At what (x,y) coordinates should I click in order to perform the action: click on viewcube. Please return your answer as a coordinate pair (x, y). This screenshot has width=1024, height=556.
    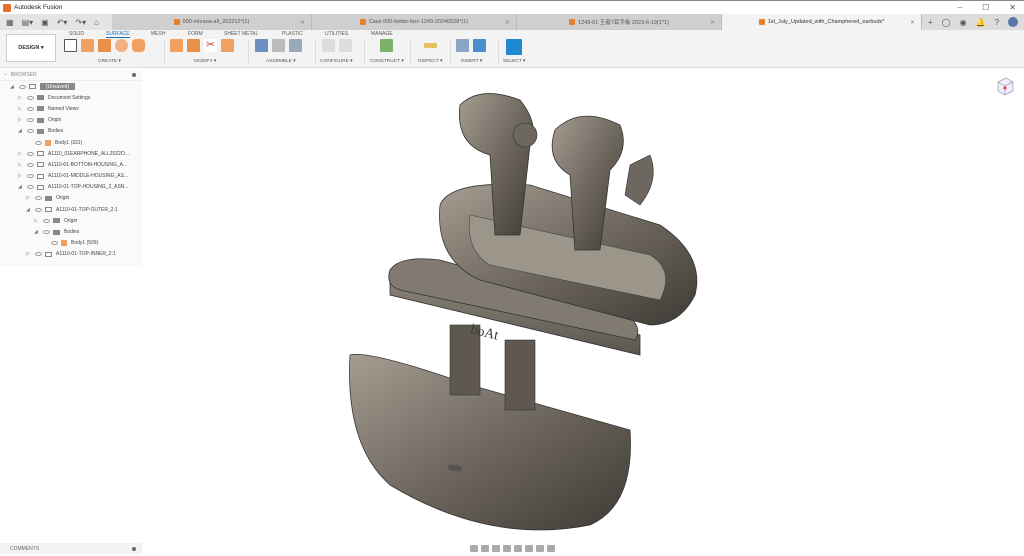
    Looking at the image, I should click on (1005, 86).